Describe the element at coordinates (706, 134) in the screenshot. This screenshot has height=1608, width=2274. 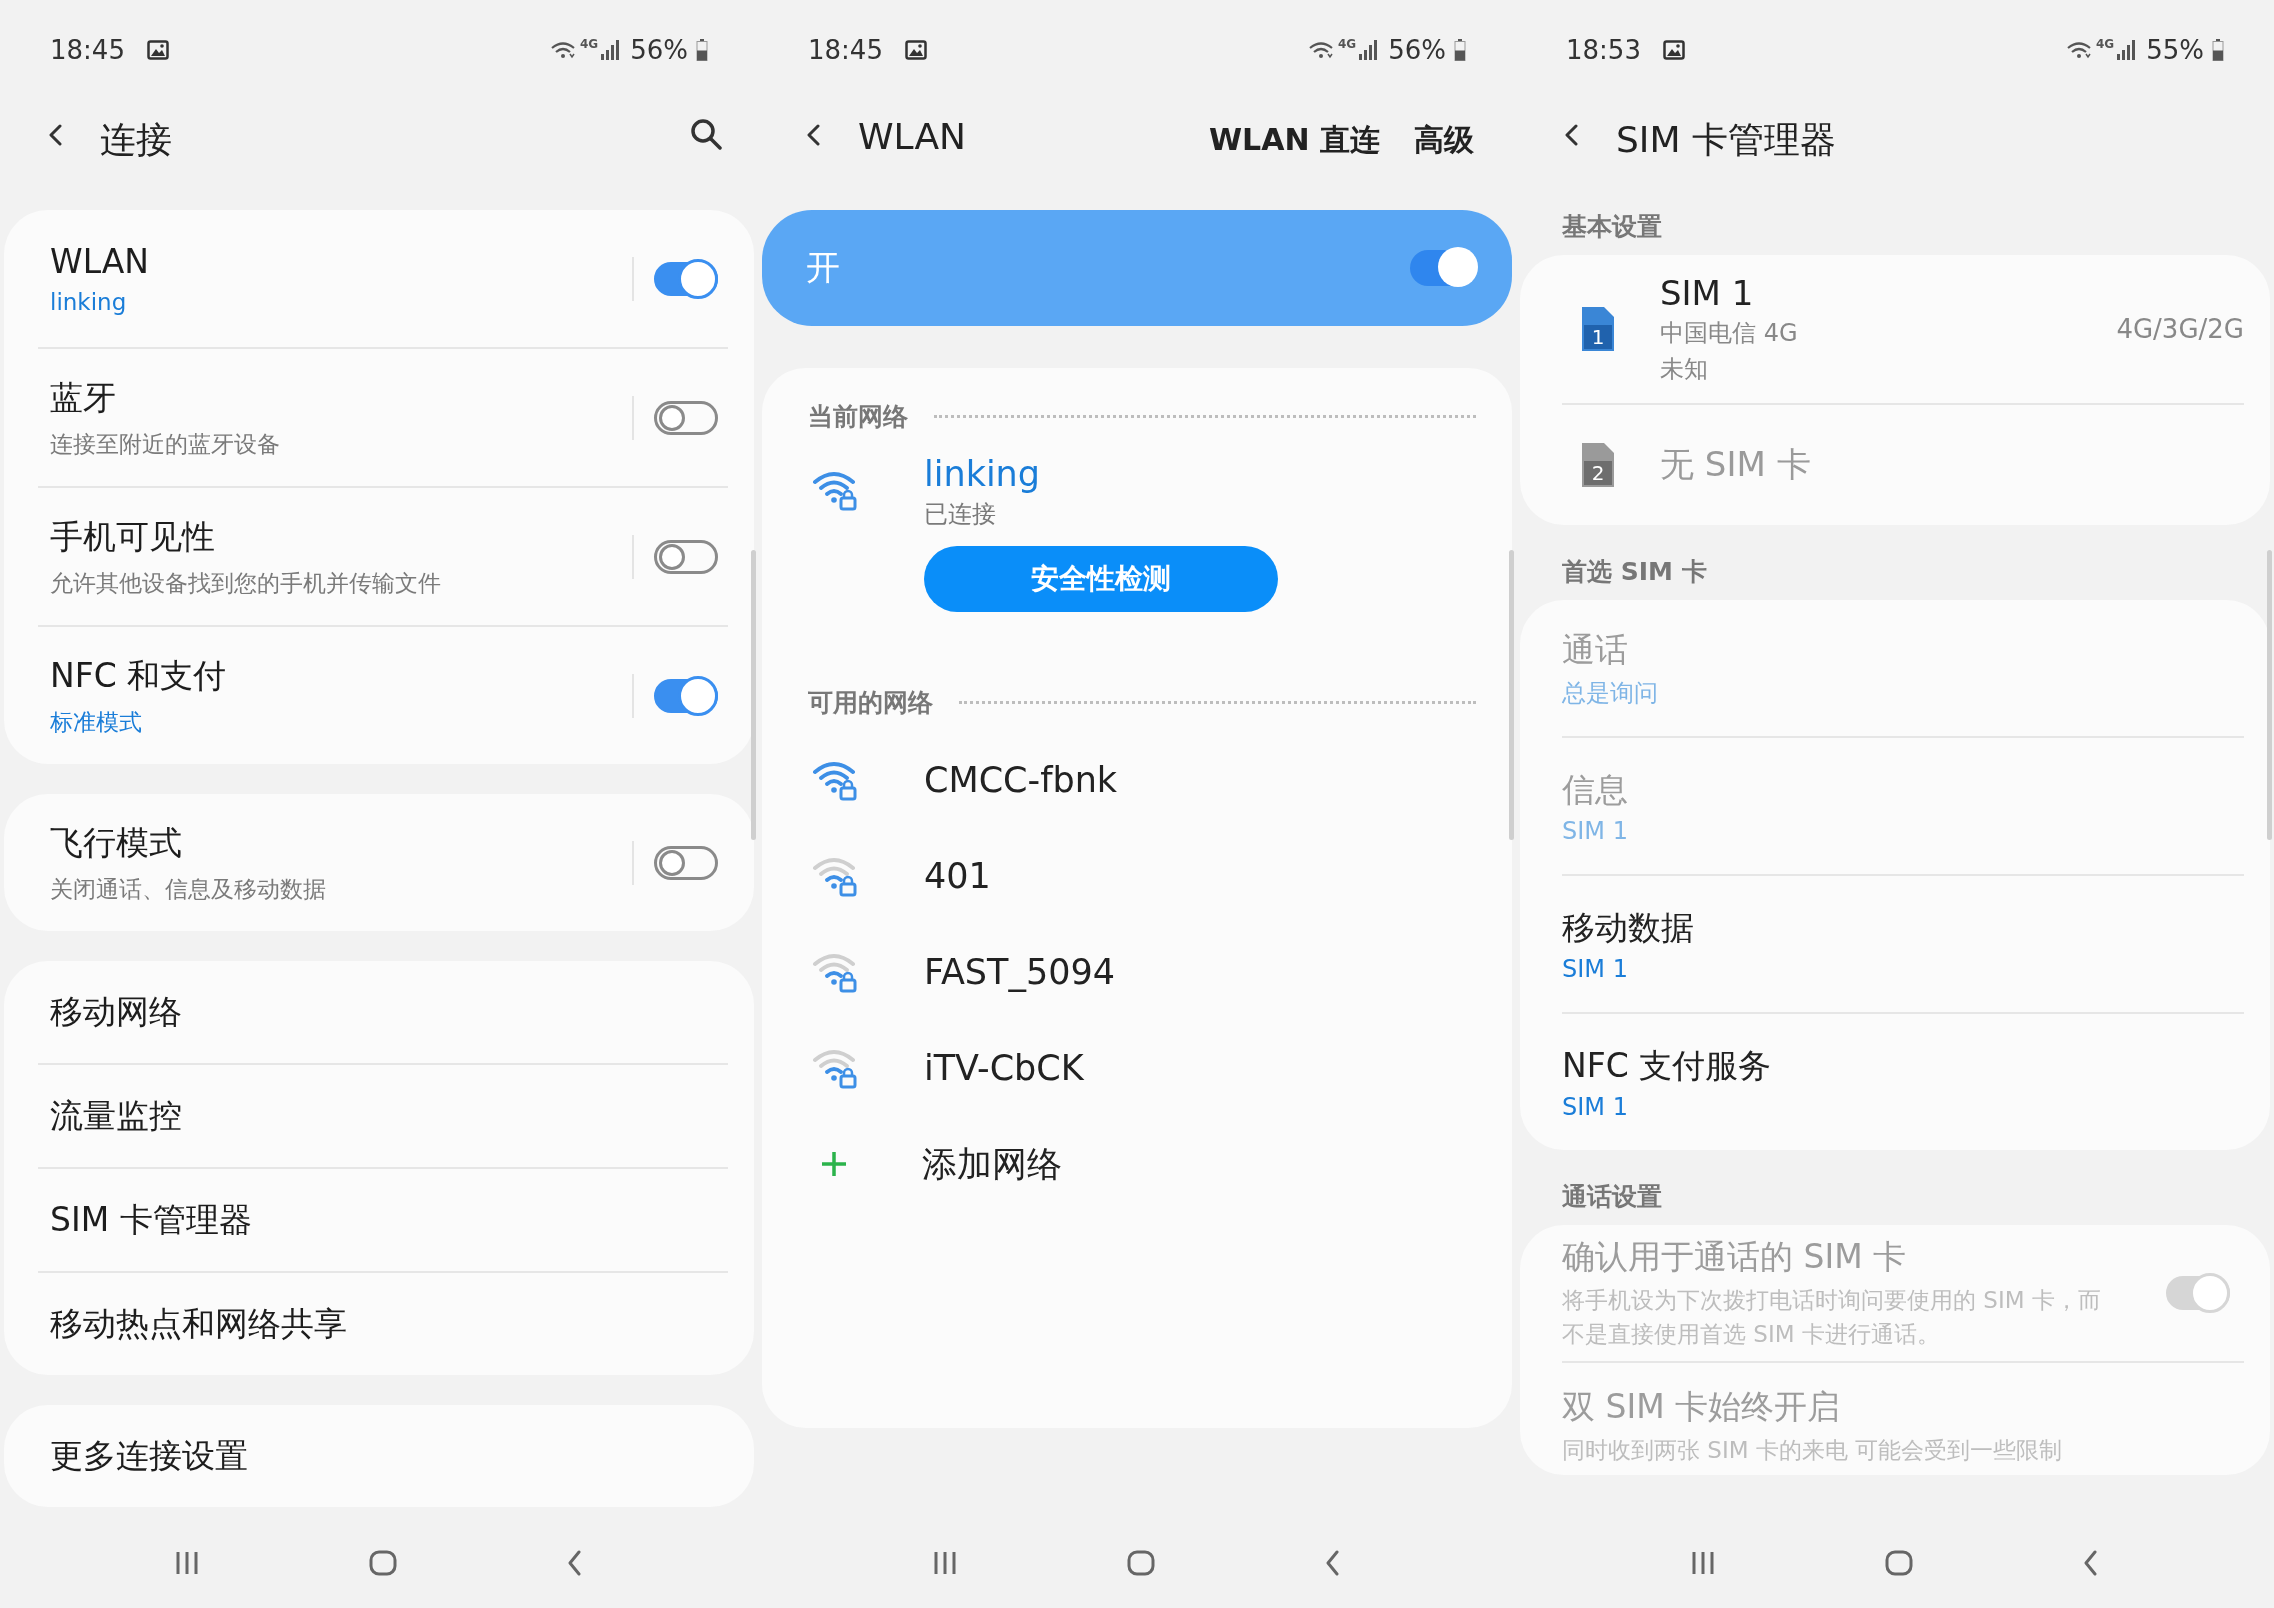
I see `search-icon` at that location.